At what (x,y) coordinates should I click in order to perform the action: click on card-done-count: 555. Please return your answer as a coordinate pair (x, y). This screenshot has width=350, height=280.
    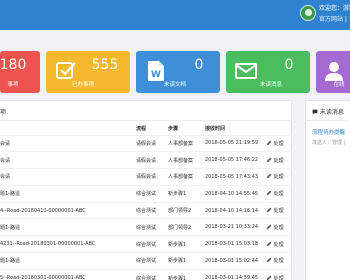
    Looking at the image, I should click on (105, 65).